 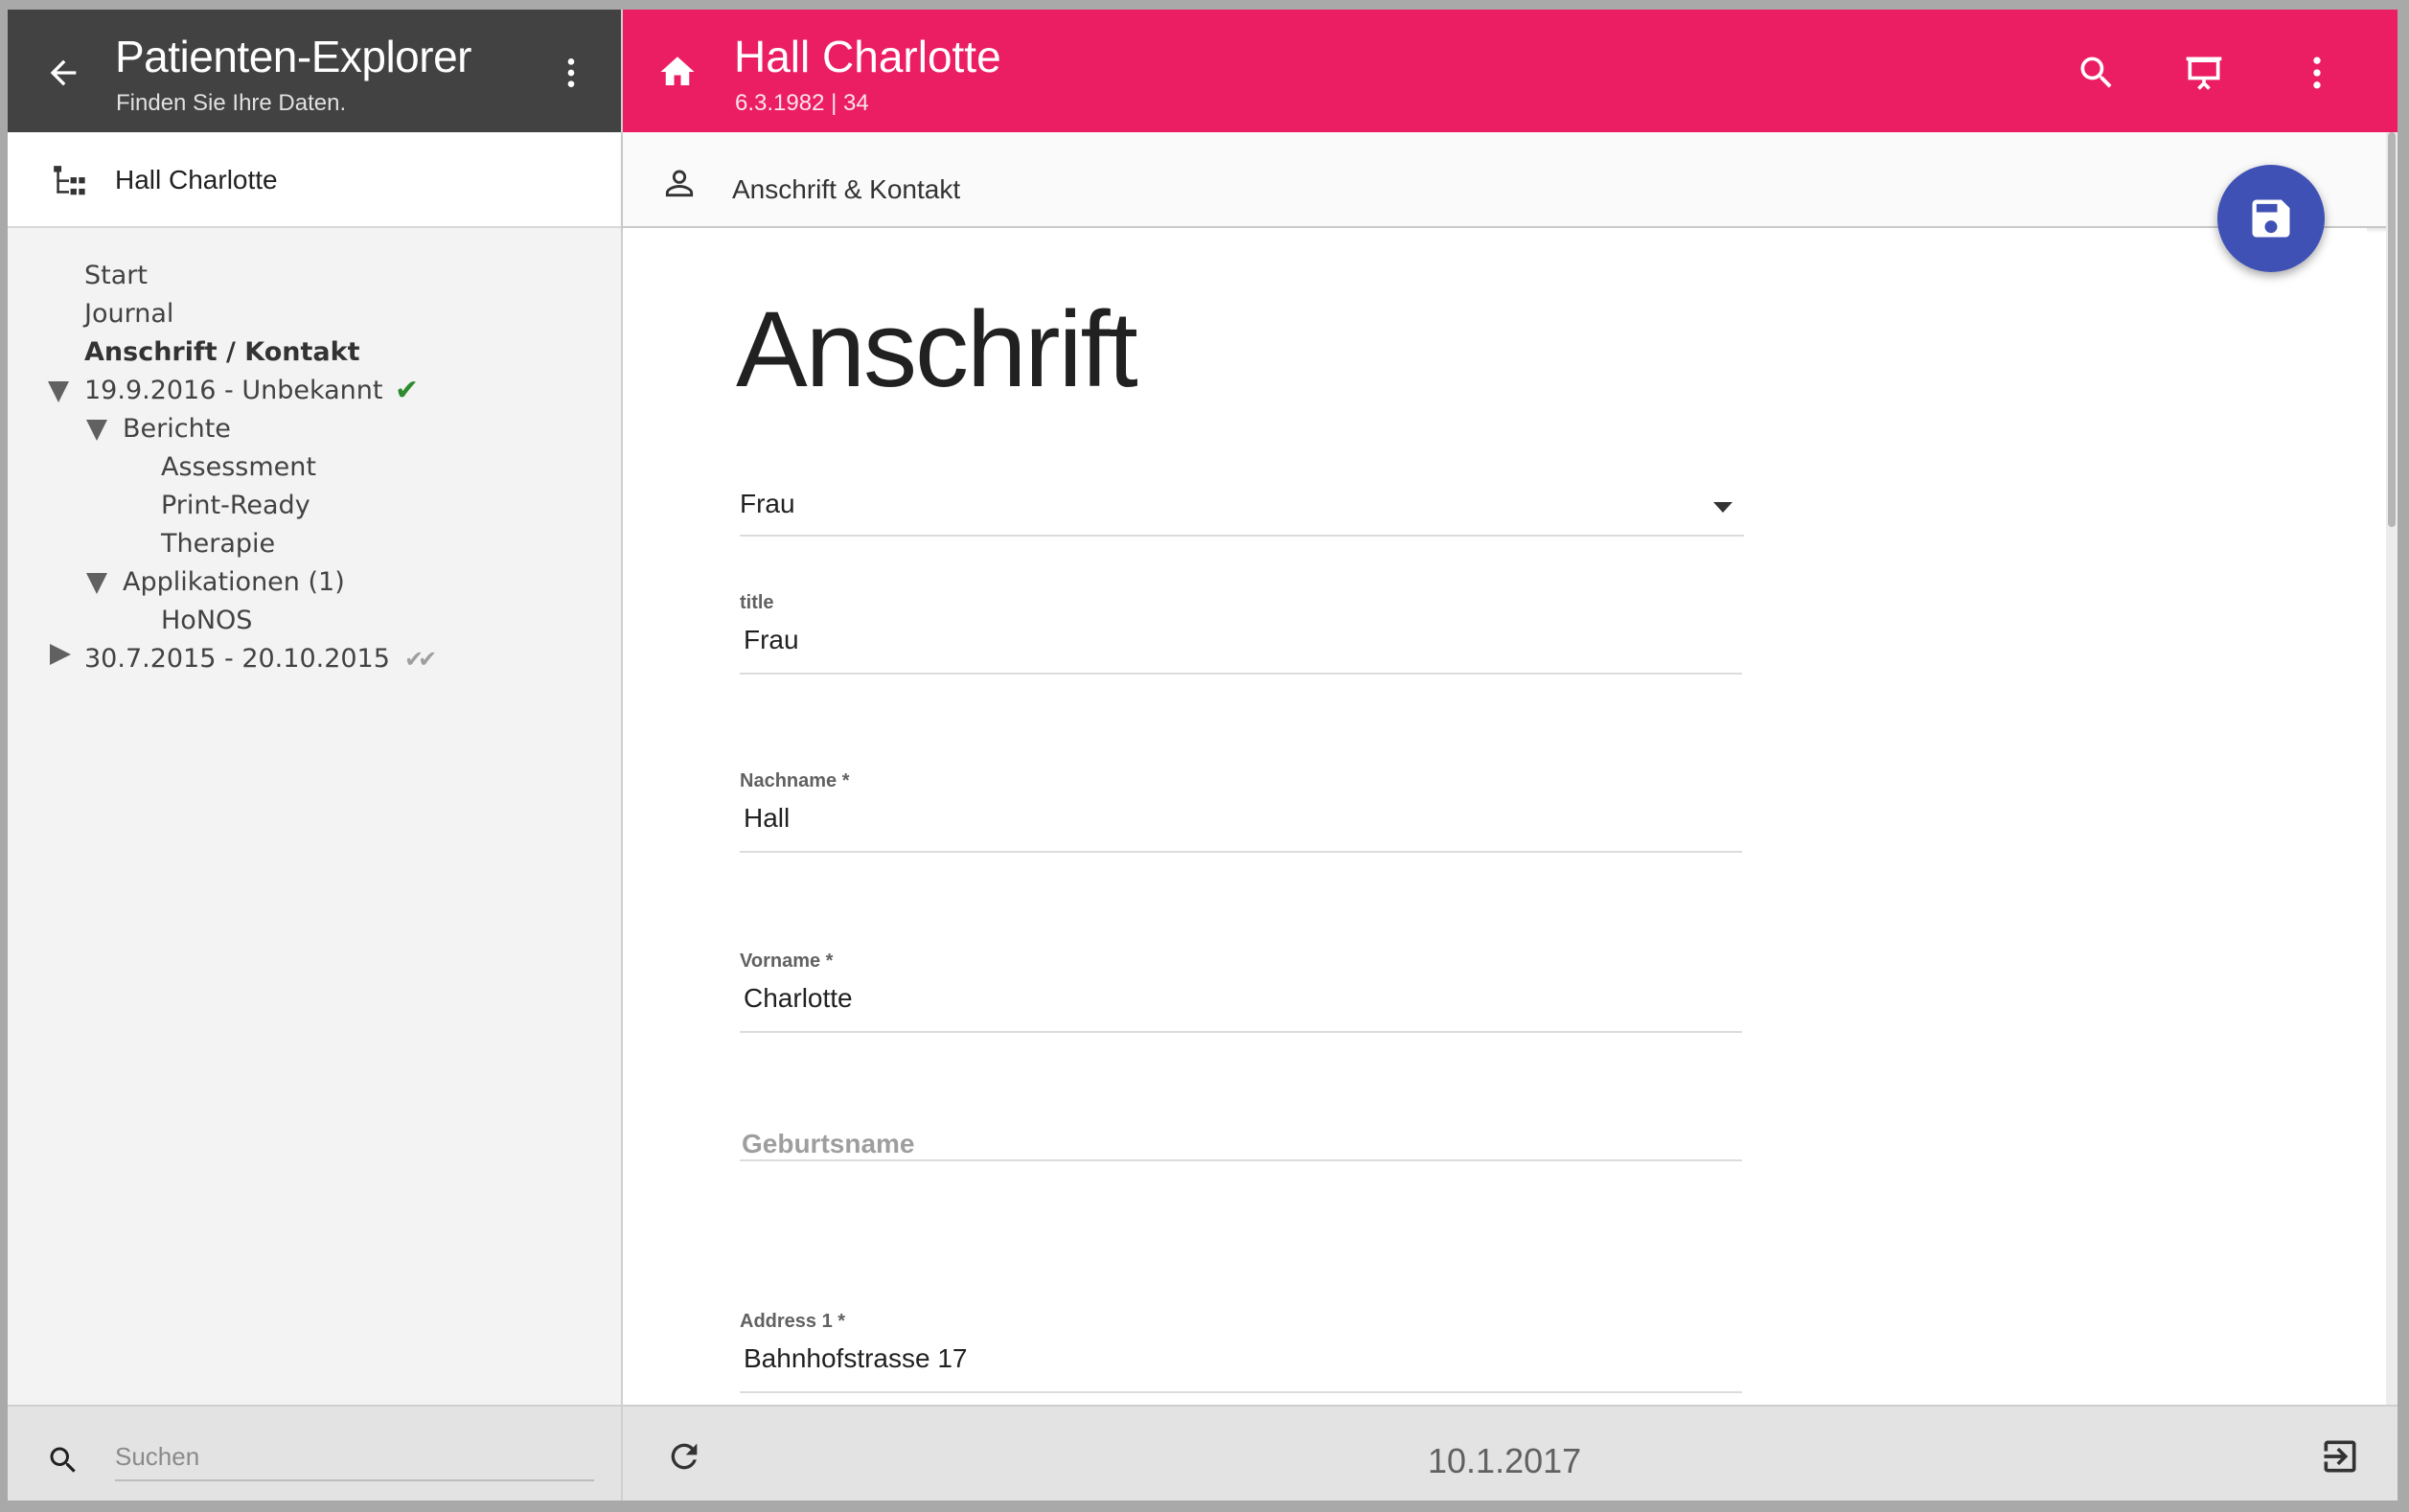 I want to click on double-check-icon: ✔✔, so click(x=420, y=659).